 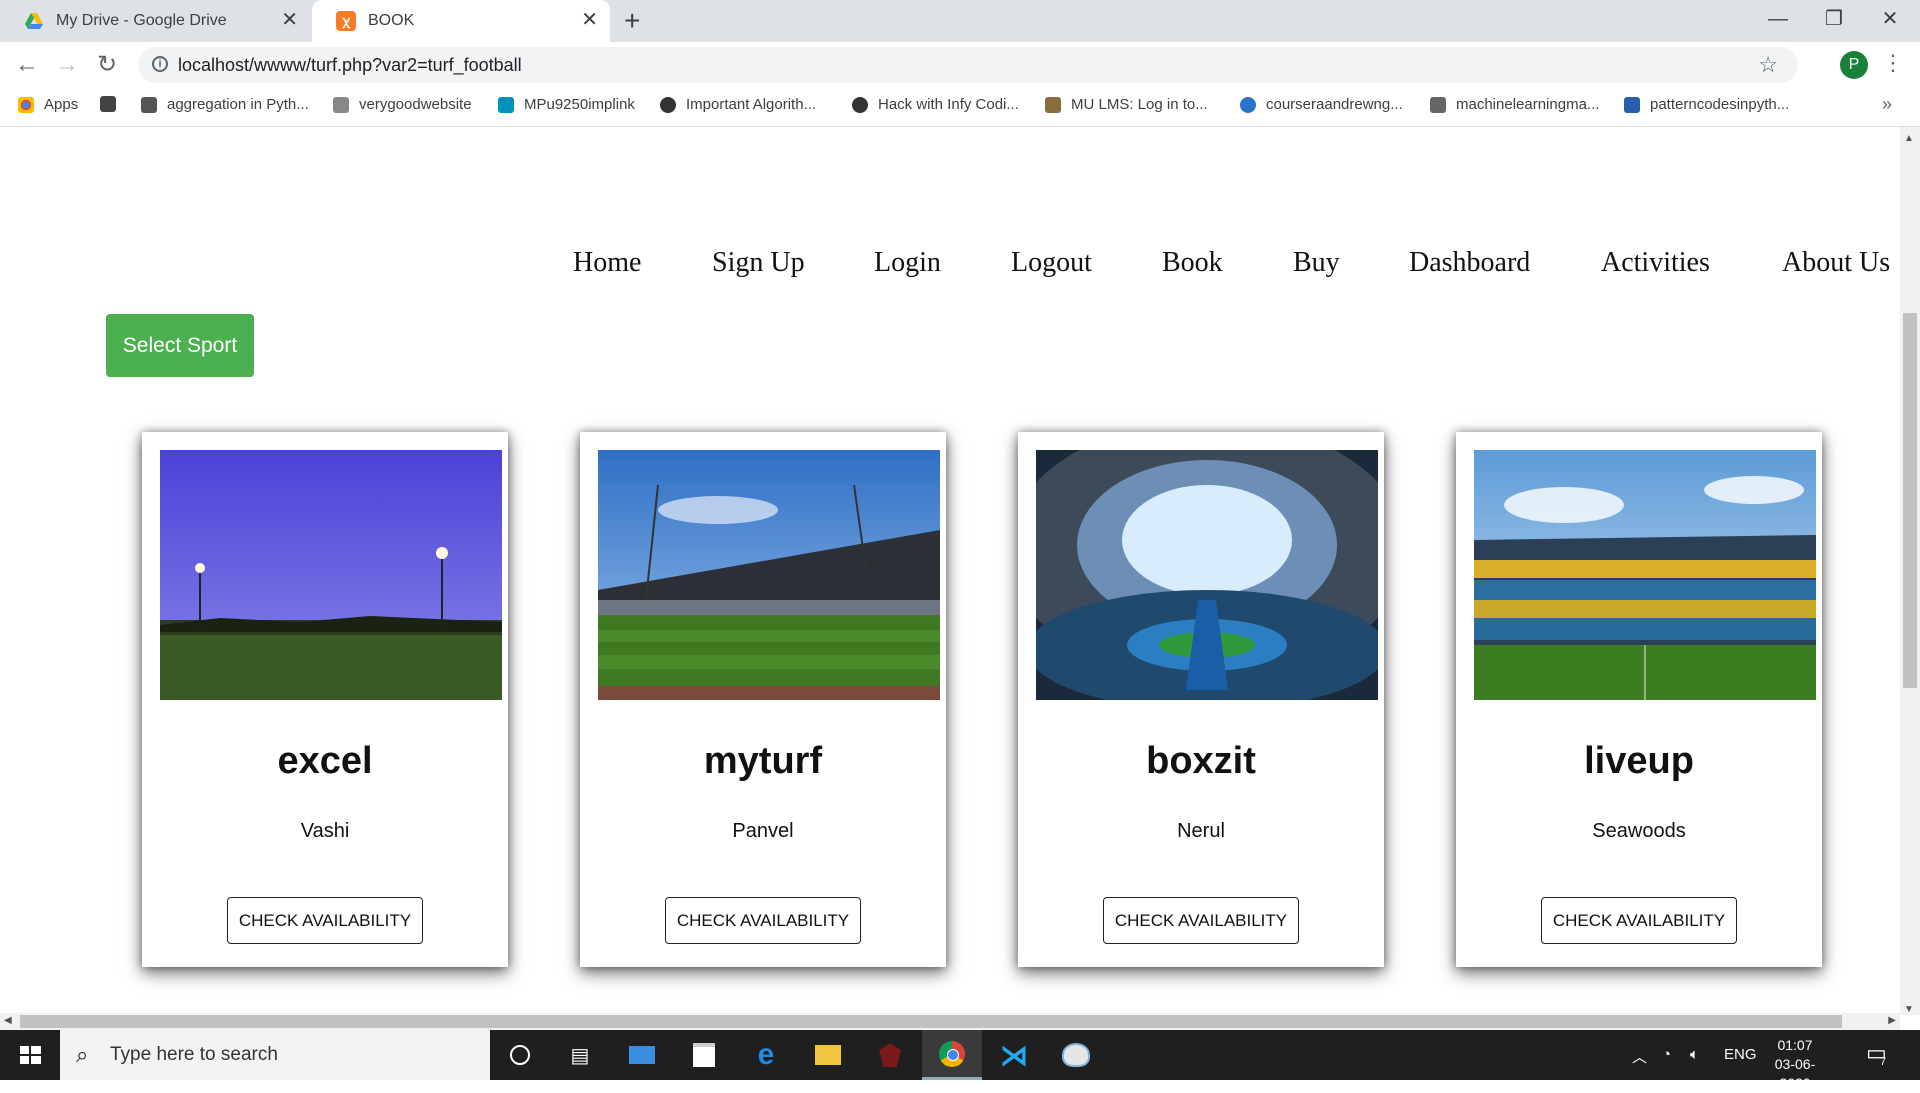 What do you see at coordinates (1834, 19) in the screenshot?
I see `maximize-icon: ❐` at bounding box center [1834, 19].